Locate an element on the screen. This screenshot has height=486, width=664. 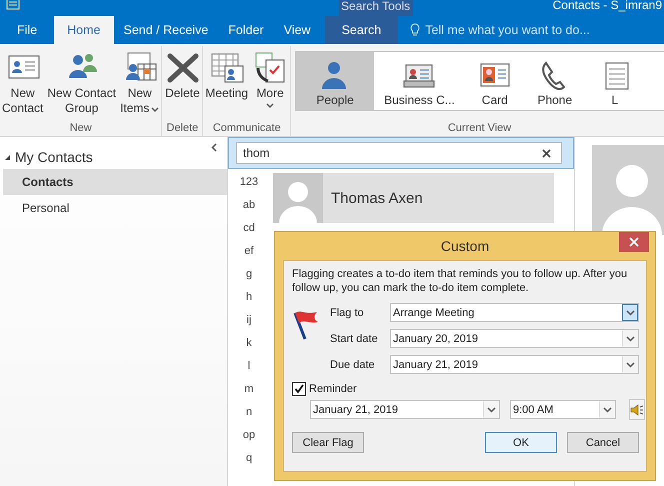
dropdown-field: 9:00 AM is located at coordinates (563, 409).